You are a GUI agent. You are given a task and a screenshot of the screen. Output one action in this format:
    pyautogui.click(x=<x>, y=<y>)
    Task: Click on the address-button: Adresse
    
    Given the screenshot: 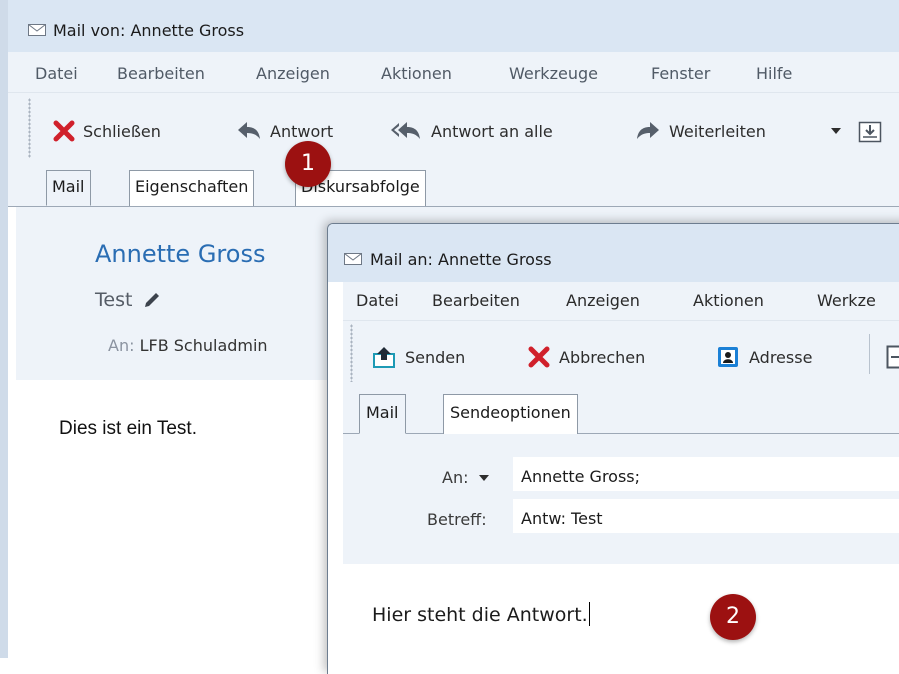 What is the action you would take?
    pyautogui.click(x=764, y=357)
    